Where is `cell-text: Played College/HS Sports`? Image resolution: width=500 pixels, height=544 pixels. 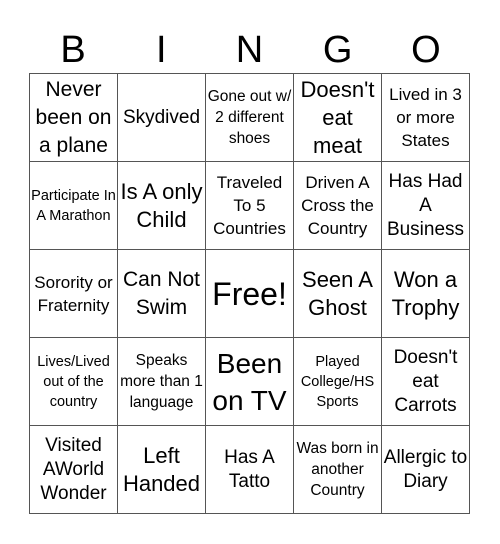 cell-text: Played College/HS Sports is located at coordinates (337, 381).